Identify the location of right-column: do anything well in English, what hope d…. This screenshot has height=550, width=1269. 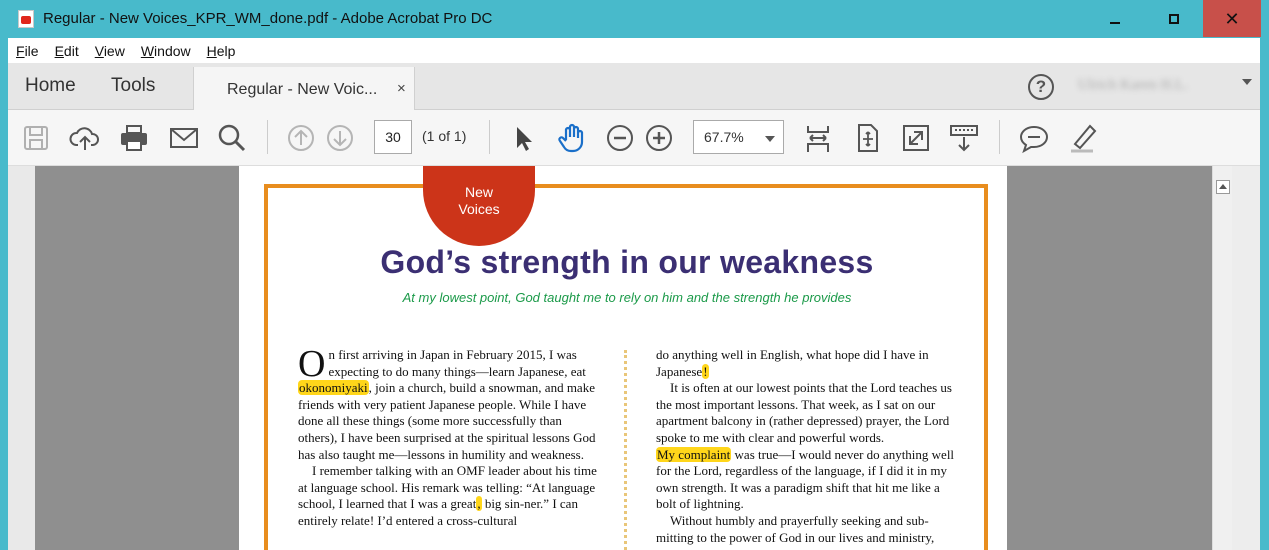
(806, 446).